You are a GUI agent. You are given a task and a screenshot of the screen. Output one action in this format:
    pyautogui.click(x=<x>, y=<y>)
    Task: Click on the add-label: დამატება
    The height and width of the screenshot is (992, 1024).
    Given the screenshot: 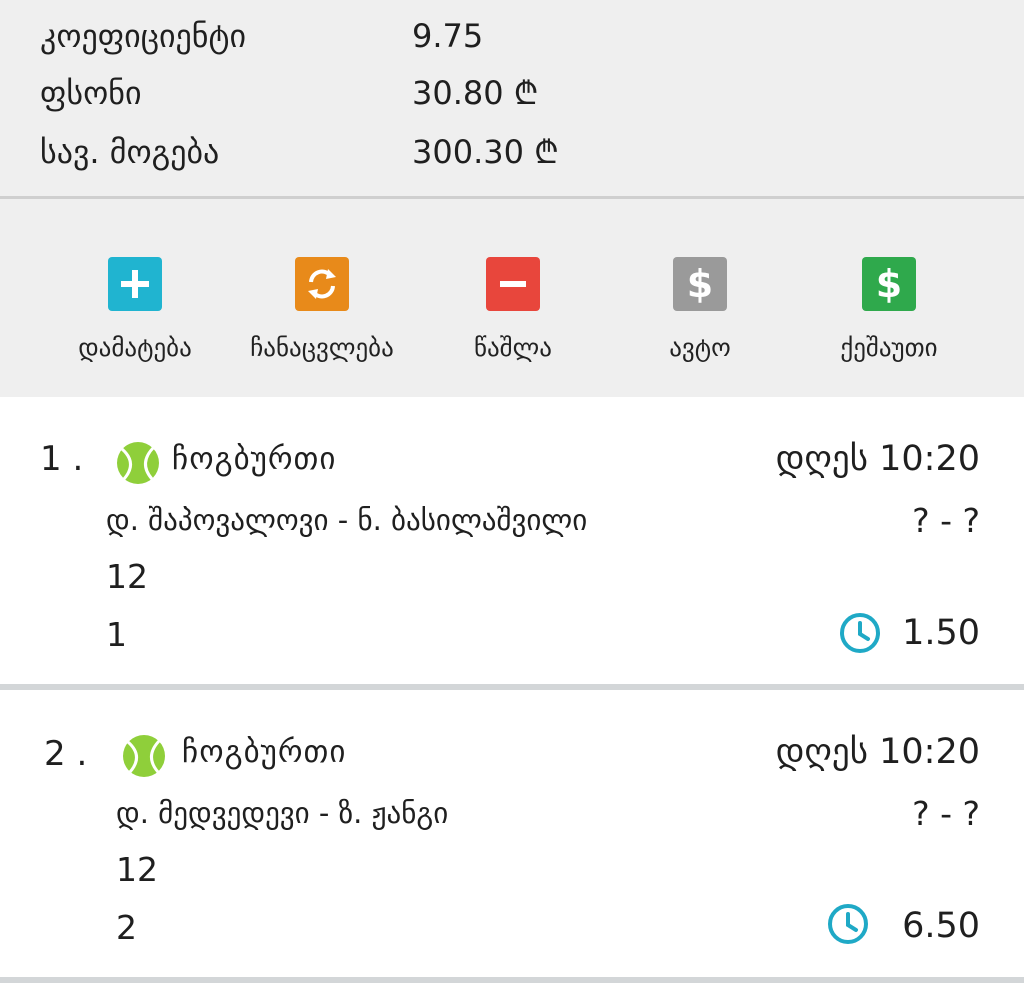 What is the action you would take?
    pyautogui.click(x=135, y=347)
    